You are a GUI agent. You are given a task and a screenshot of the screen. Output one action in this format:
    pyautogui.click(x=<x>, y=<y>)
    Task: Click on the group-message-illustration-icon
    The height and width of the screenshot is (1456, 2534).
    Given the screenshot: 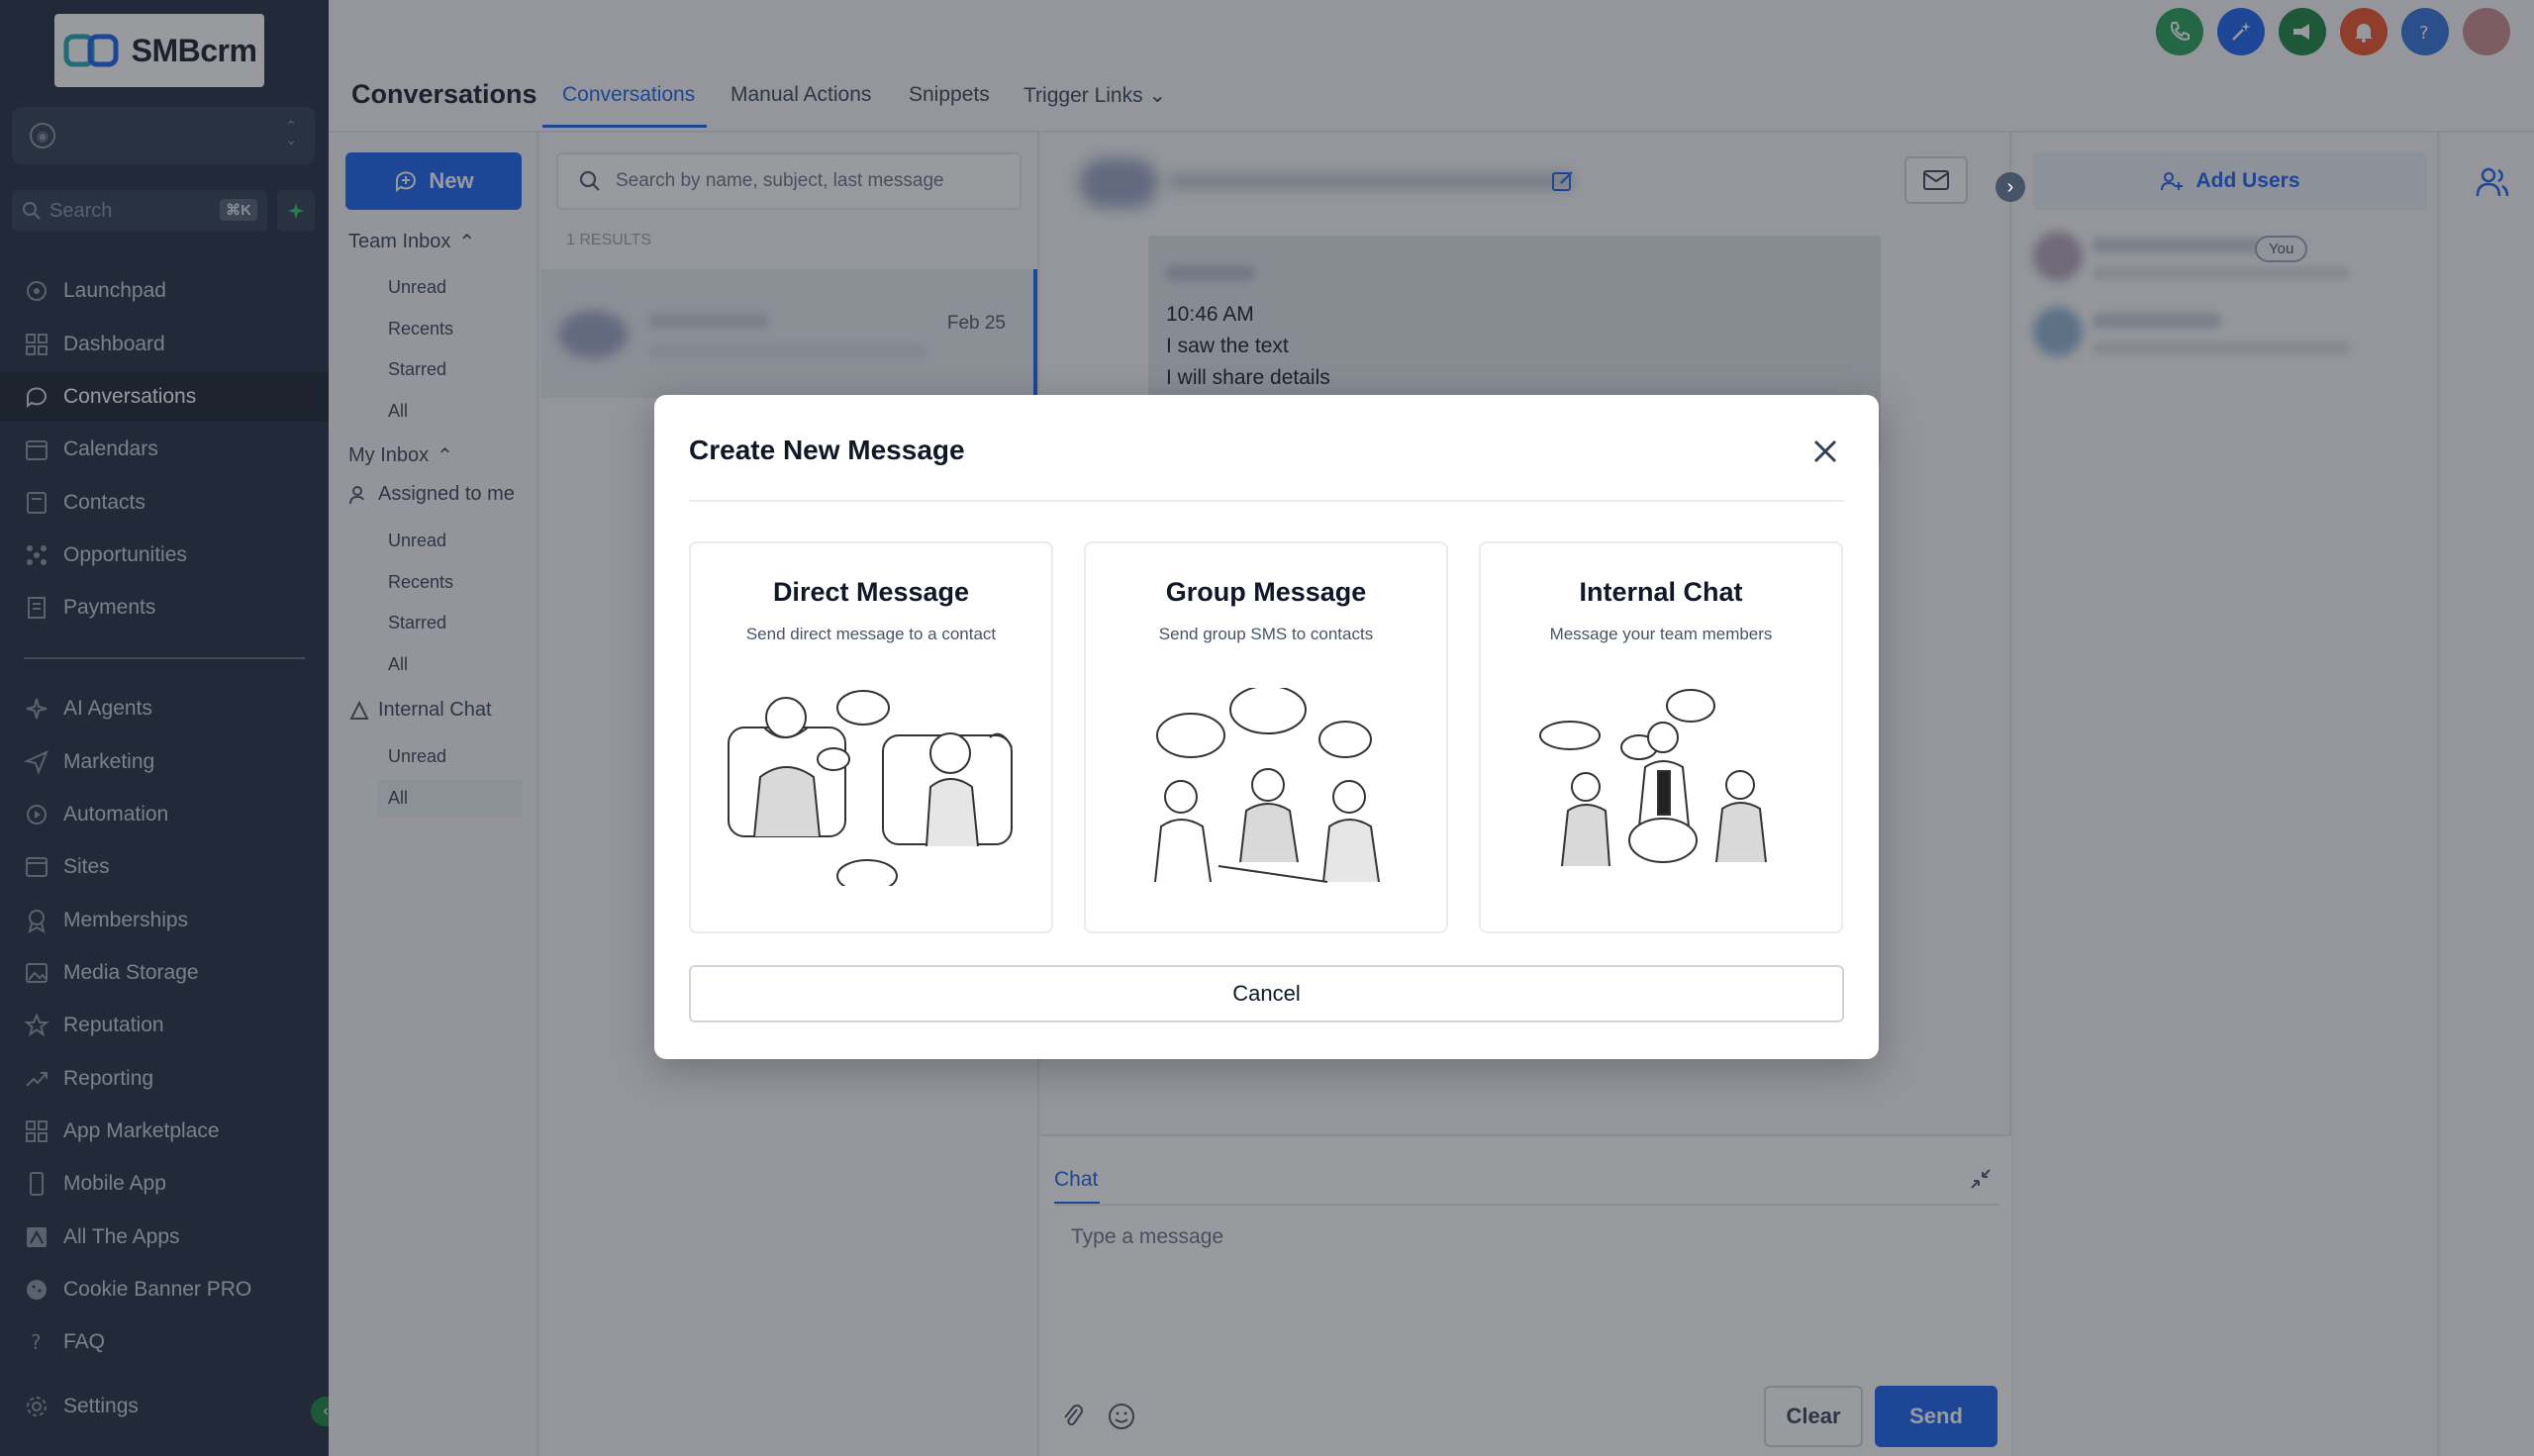 What is the action you would take?
    pyautogui.click(x=1267, y=786)
    